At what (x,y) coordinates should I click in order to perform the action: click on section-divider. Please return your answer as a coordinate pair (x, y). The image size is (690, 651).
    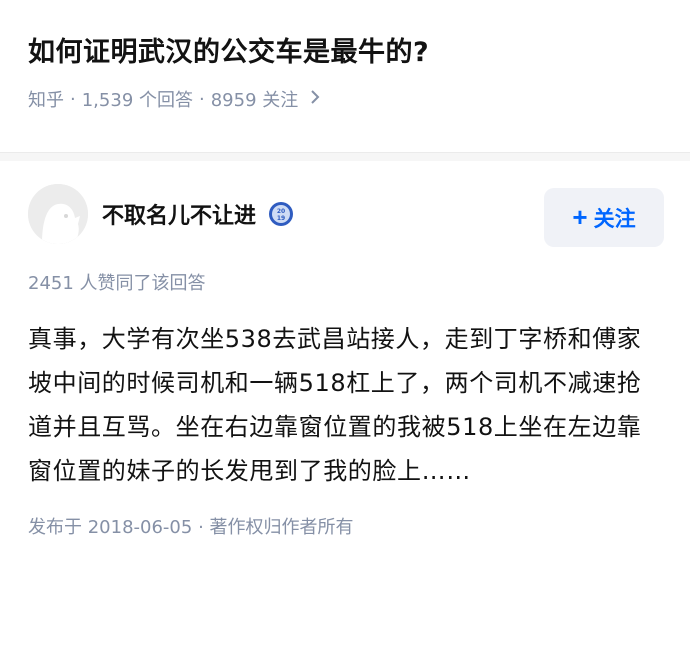
    Looking at the image, I should click on (345, 156).